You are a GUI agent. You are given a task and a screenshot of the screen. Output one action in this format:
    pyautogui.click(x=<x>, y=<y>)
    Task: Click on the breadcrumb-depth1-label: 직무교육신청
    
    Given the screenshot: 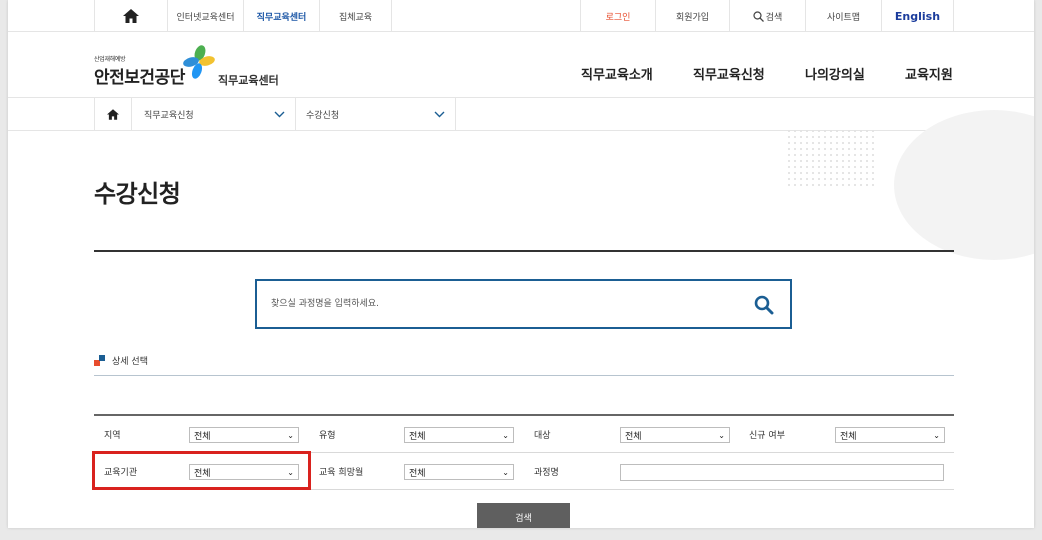 What is the action you would take?
    pyautogui.click(x=169, y=115)
    